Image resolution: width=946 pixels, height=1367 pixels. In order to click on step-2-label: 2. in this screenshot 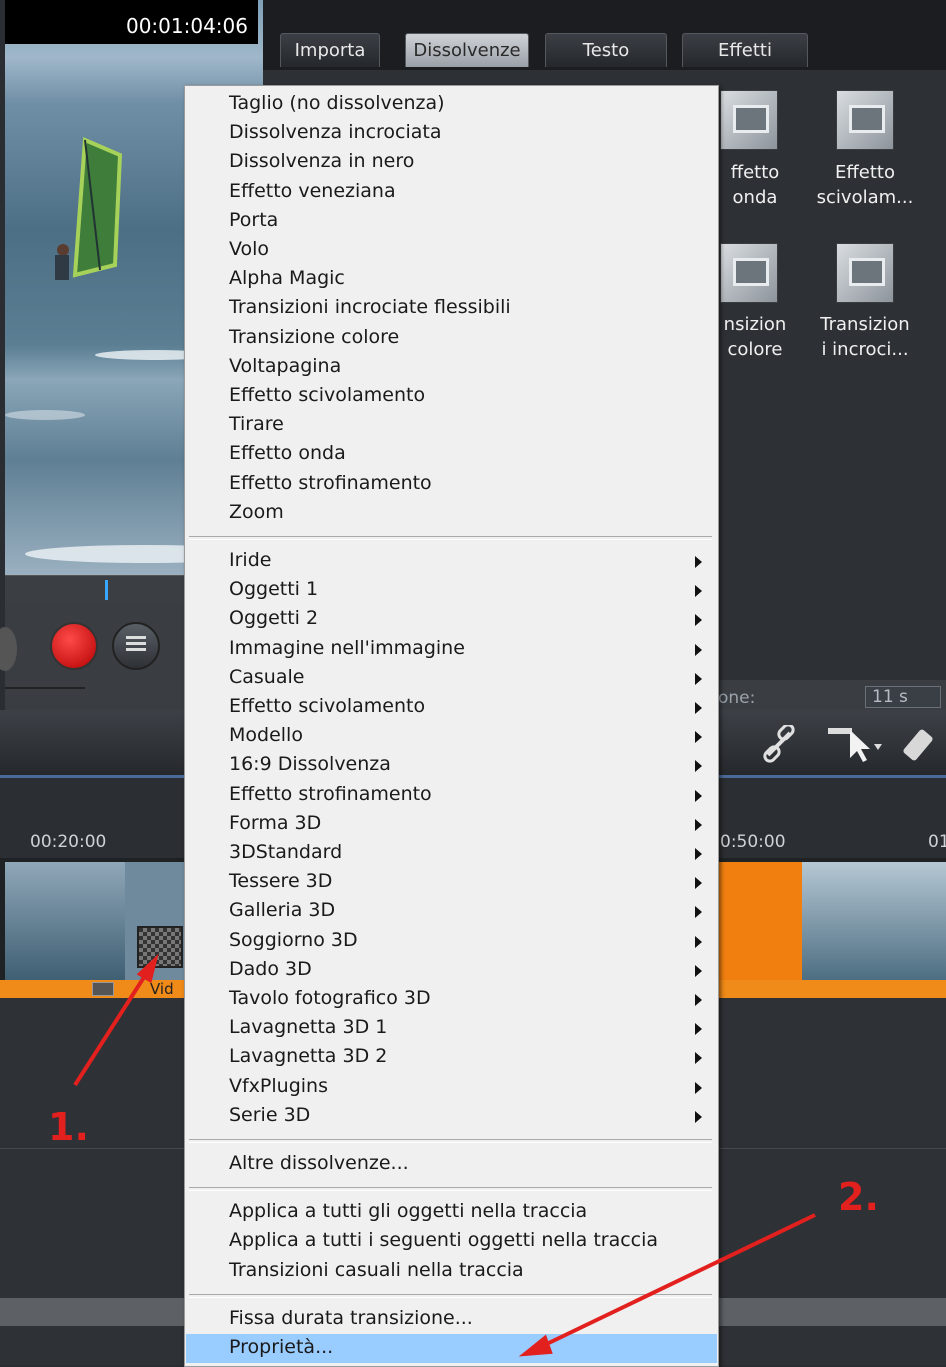, I will do `click(858, 1197)`.